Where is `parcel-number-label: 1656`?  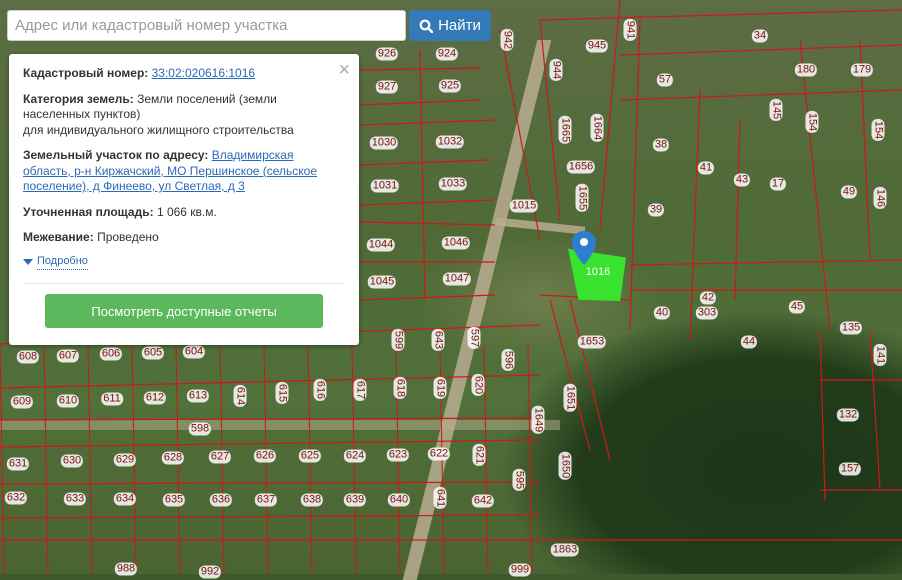 parcel-number-label: 1656 is located at coordinates (581, 167).